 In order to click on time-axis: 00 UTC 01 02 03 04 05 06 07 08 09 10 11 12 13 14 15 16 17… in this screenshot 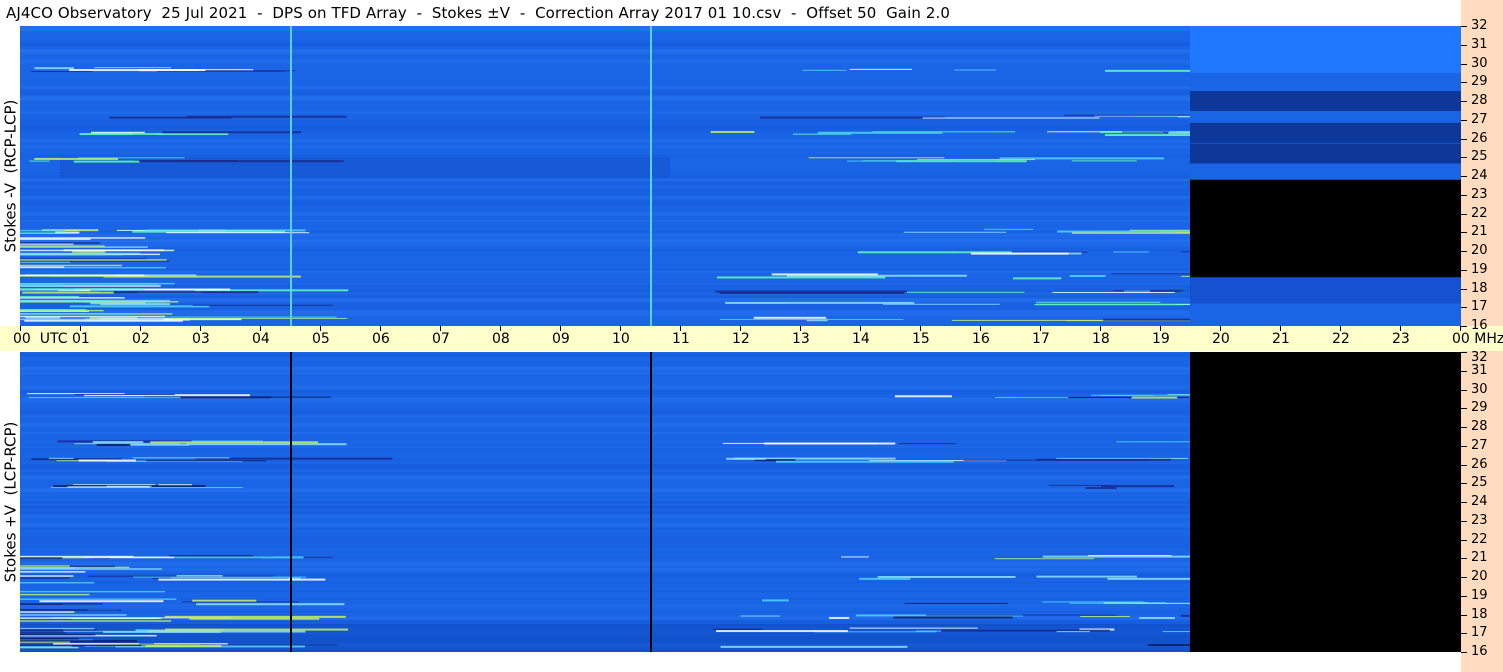, I will do `click(751, 338)`.